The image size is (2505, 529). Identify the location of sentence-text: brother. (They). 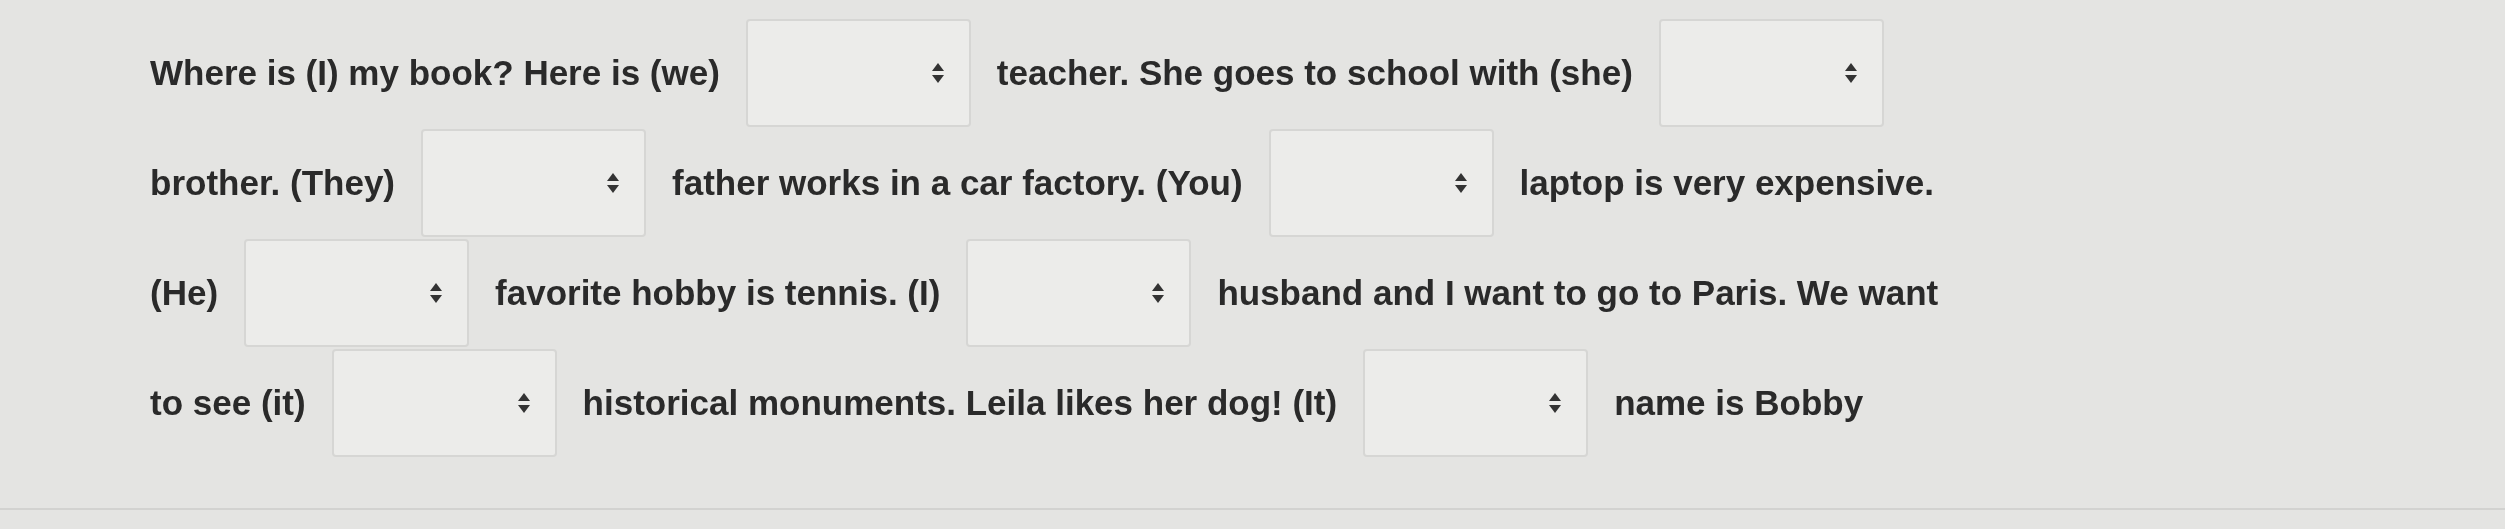
(273, 183).